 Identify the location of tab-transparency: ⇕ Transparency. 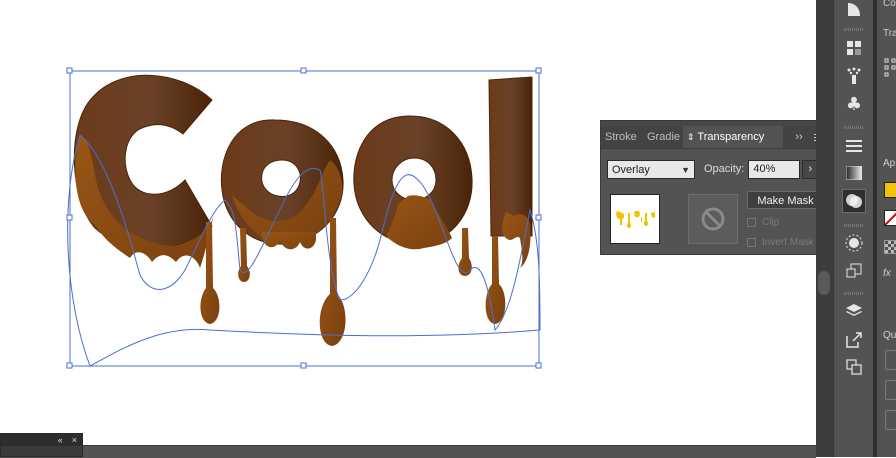
(733, 137).